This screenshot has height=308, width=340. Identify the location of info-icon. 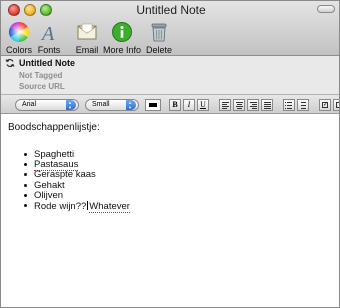
(122, 32).